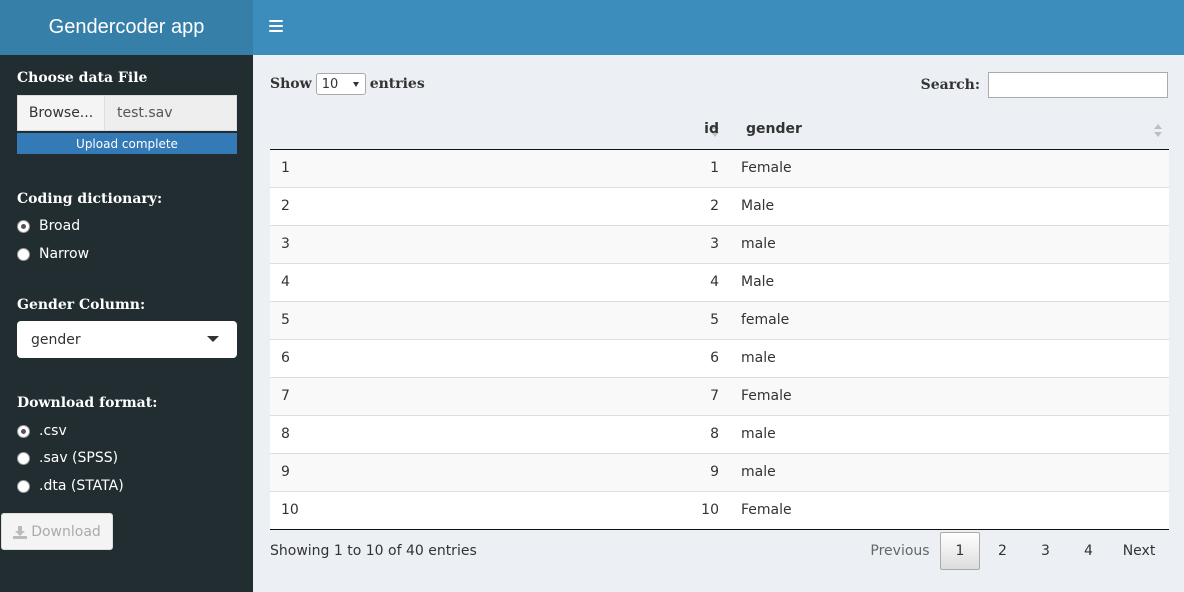 Image resolution: width=1184 pixels, height=592 pixels. I want to click on radio-dta: .dta (STATA), so click(70, 486).